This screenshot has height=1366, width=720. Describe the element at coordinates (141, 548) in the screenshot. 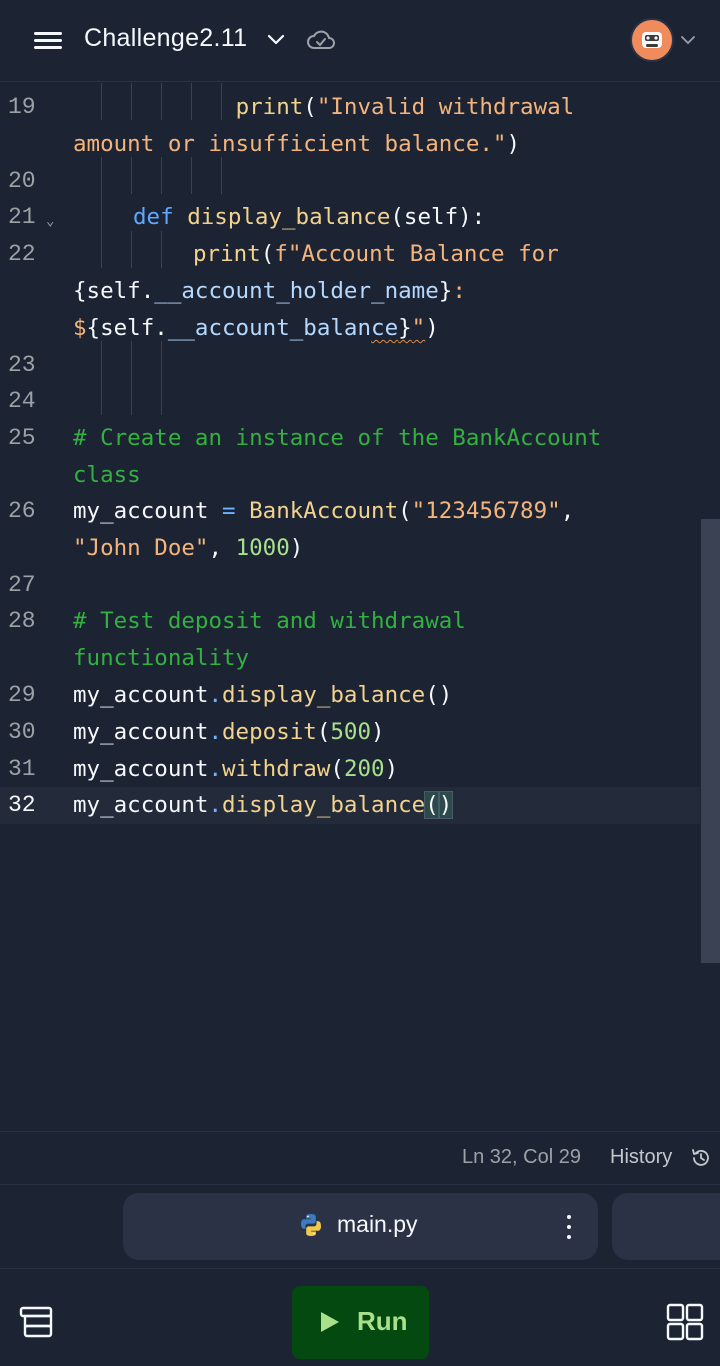

I see `string-literal: "John Doe"` at that location.